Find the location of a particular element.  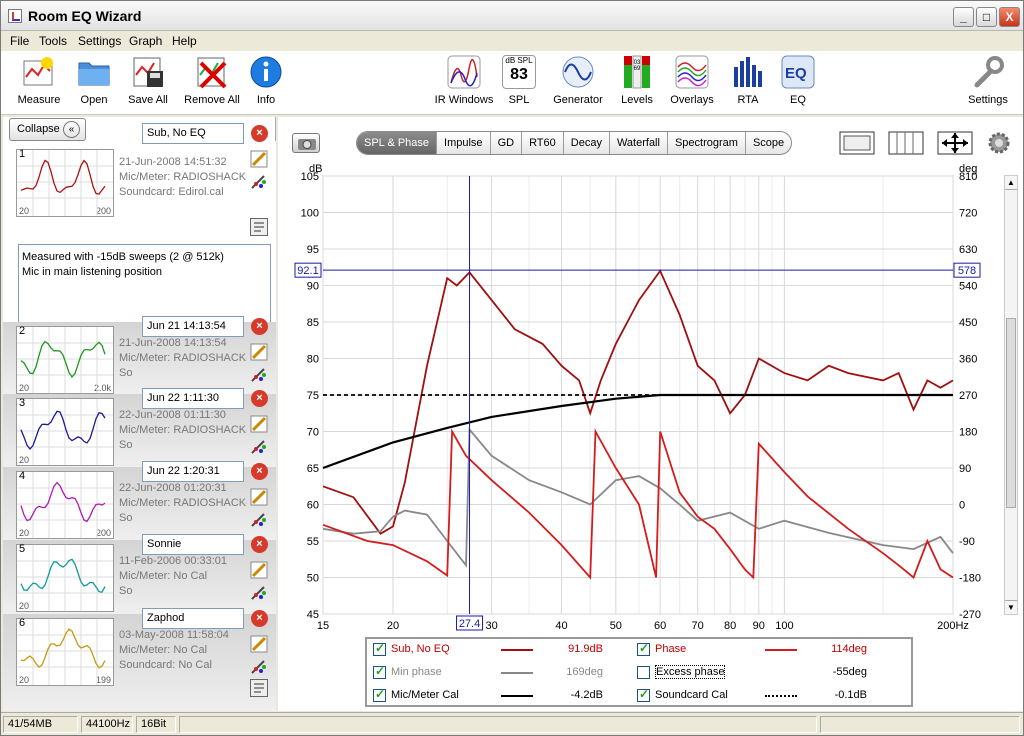

measurement-name-field: Sonnie is located at coordinates (193, 544).